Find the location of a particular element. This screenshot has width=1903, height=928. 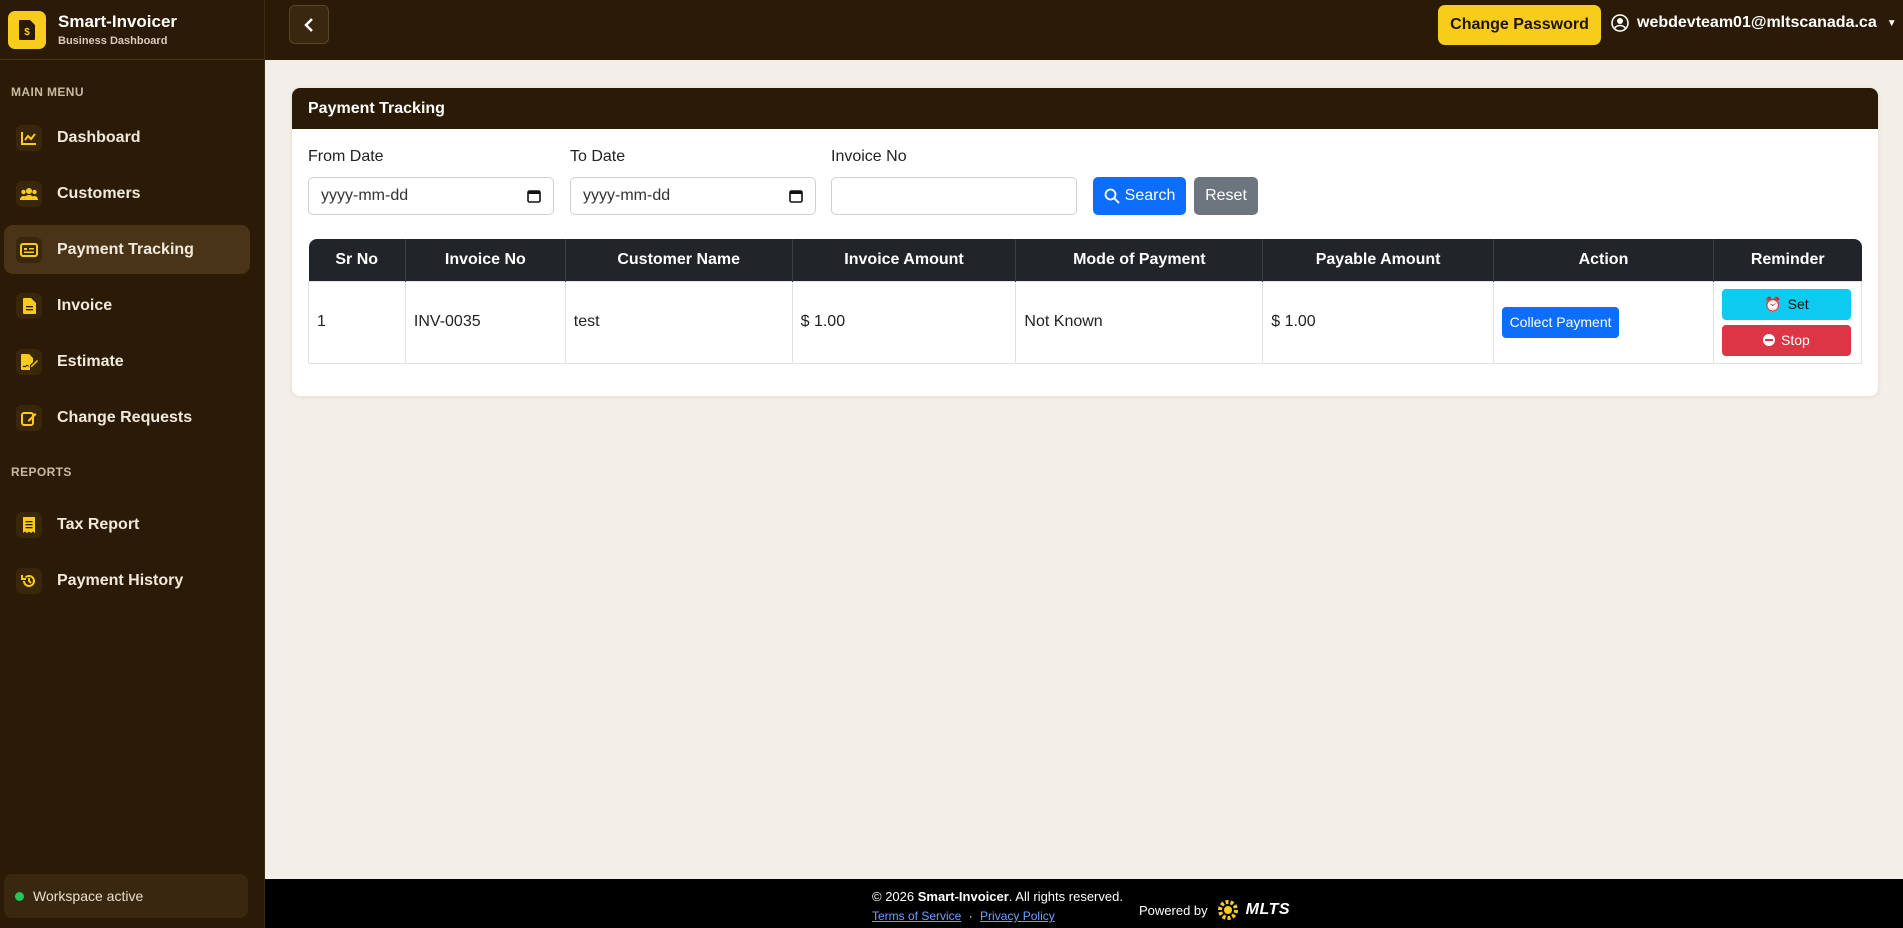

sidebar-item-tax-report: Tax Report is located at coordinates (127, 524).